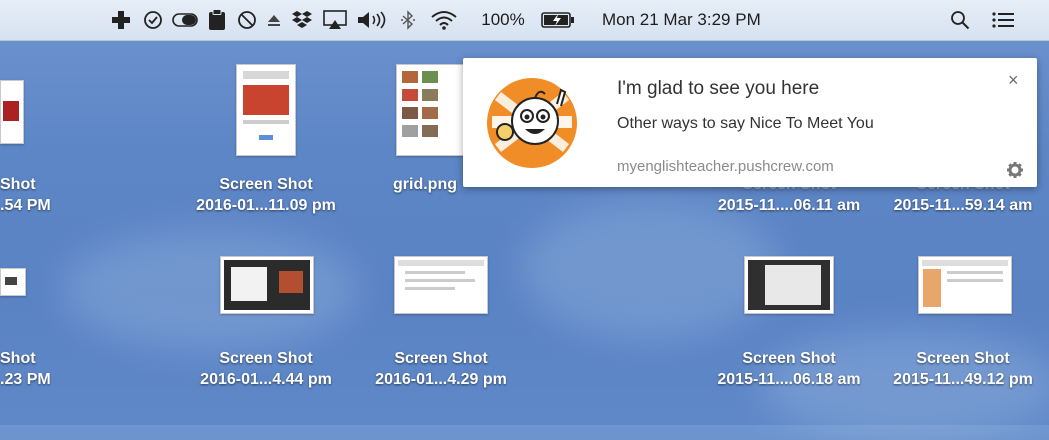 The image size is (1049, 440). I want to click on file-label: Screen Shot 2016-01...4.44 pm, so click(266, 369).